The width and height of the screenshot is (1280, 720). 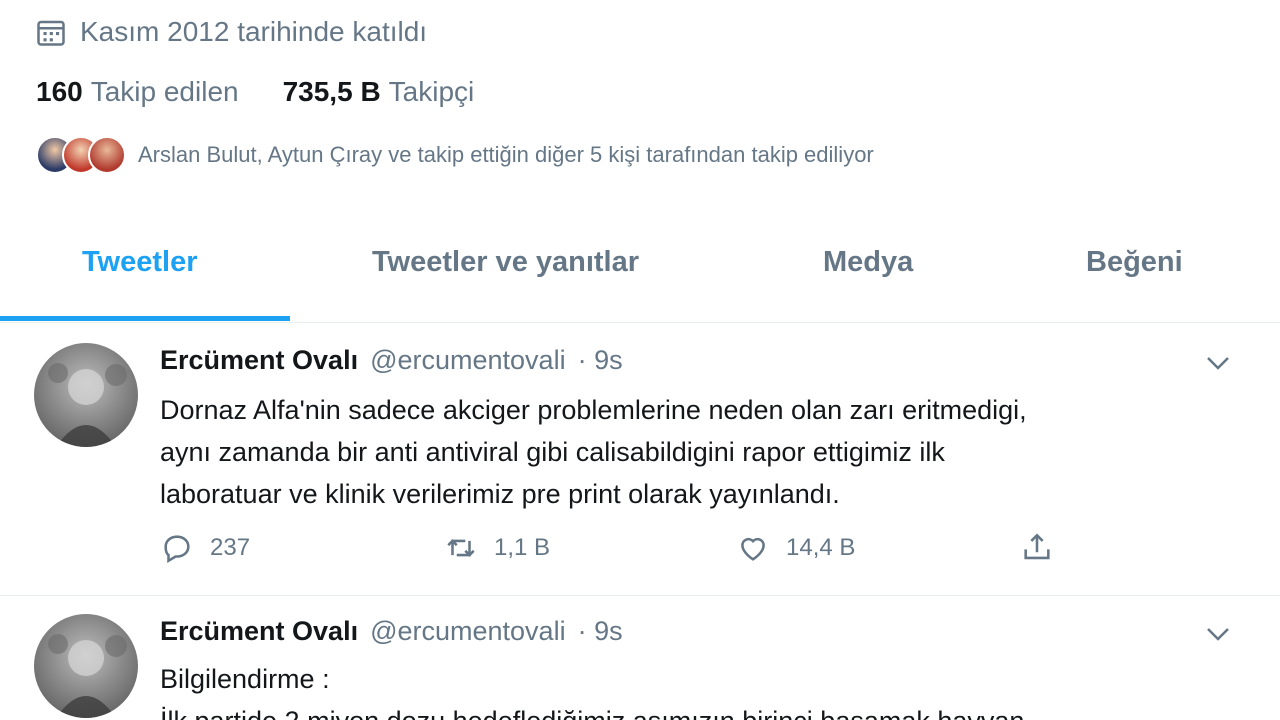 I want to click on like-button: 14,4 B, so click(x=795, y=548).